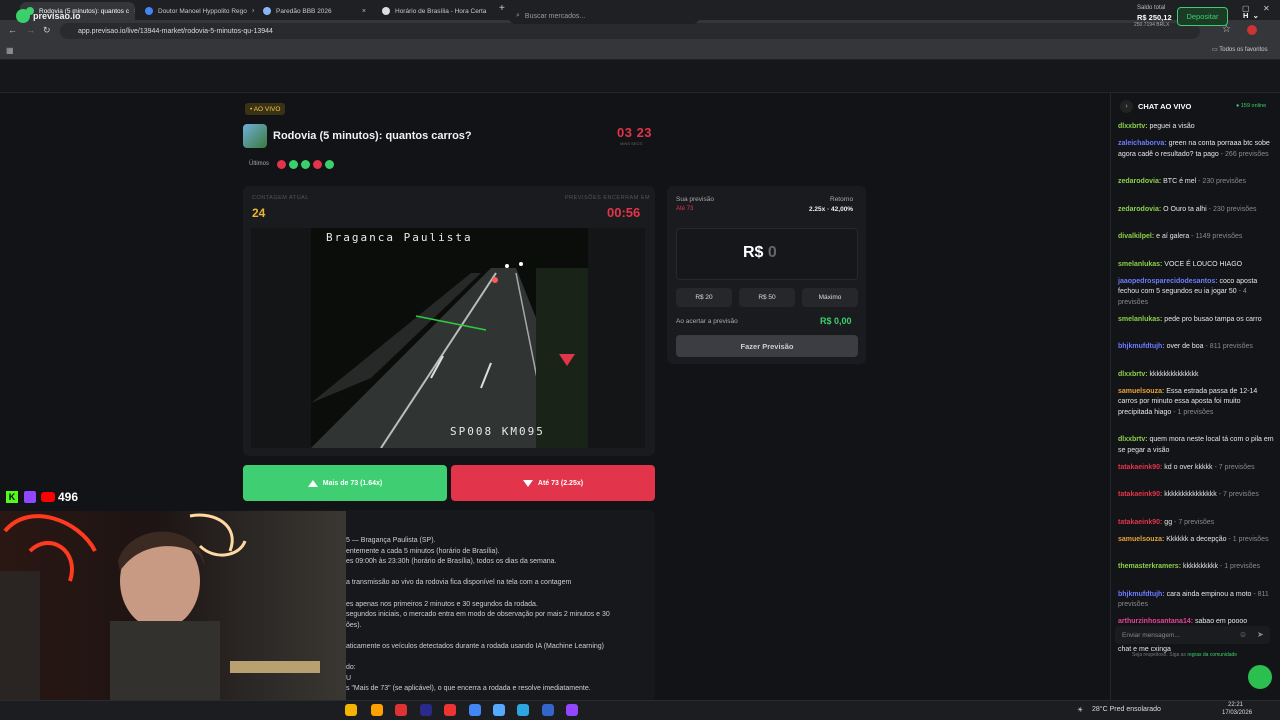 Image resolution: width=1280 pixels, height=720 pixels. I want to click on send-icon: ➤, so click(1260, 634).